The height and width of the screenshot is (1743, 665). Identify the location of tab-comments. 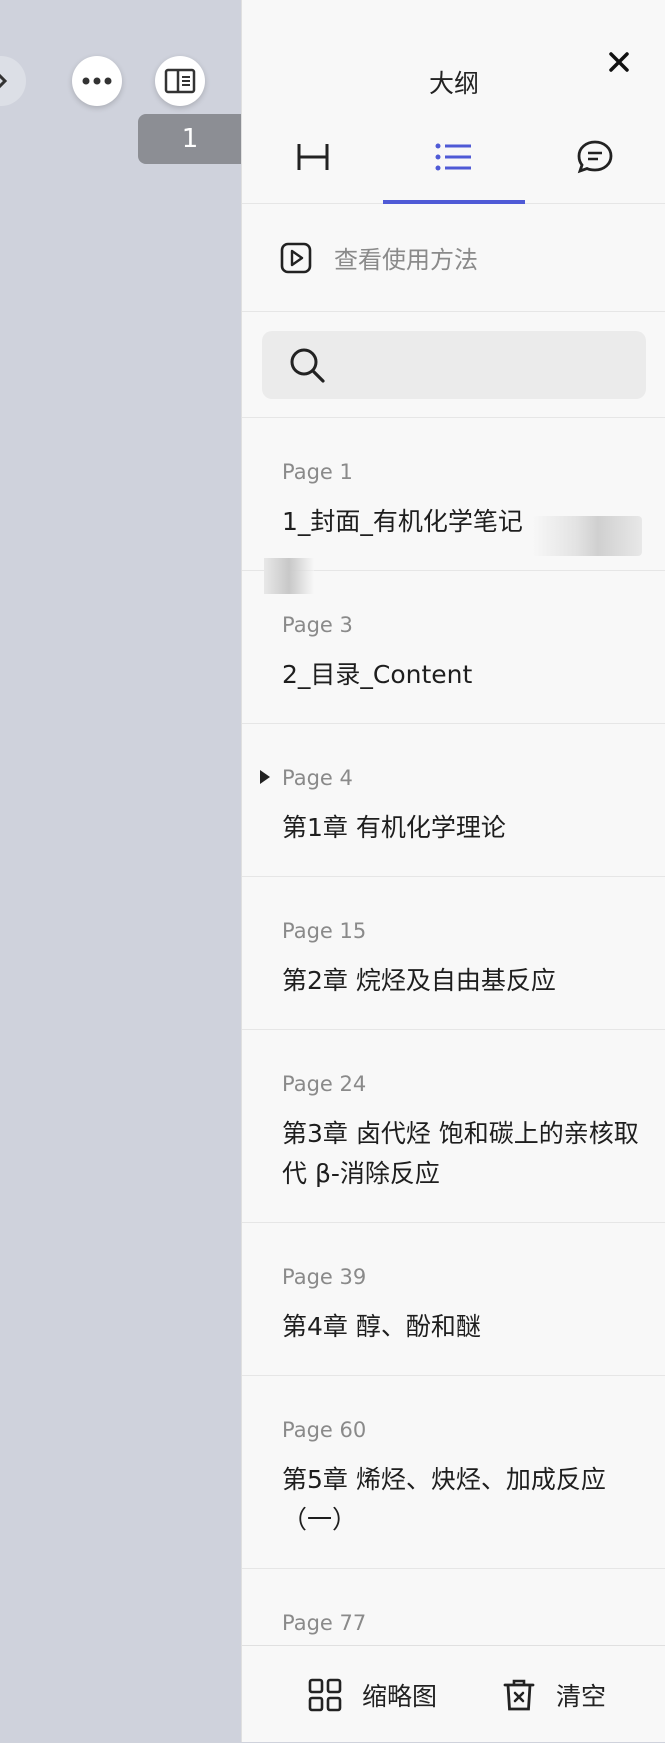
(594, 157).